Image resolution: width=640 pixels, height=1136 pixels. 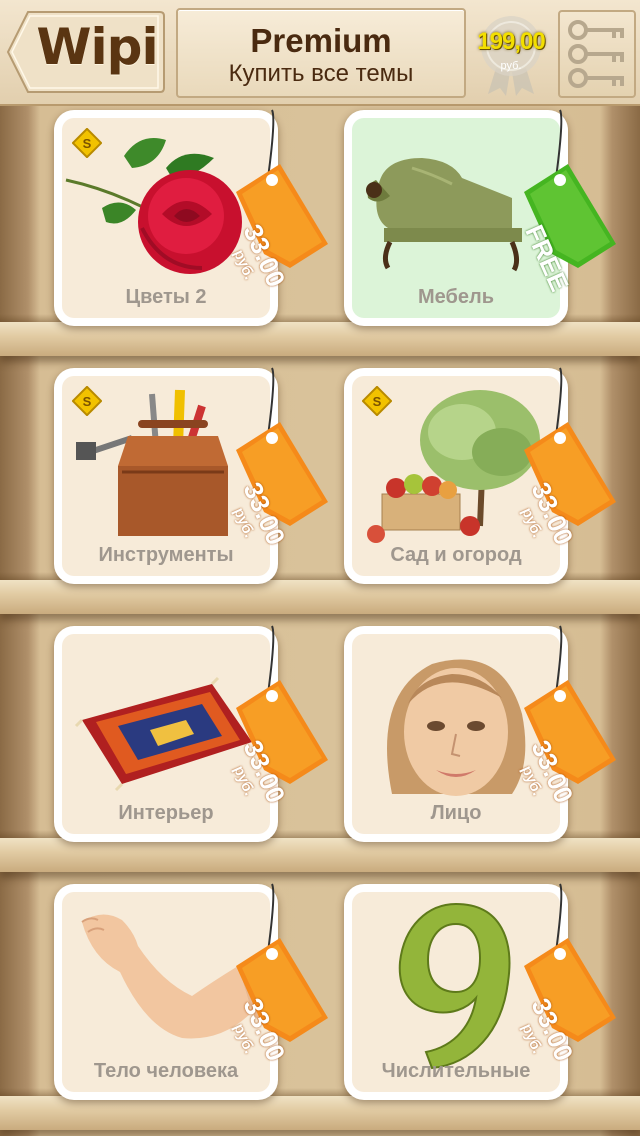 I want to click on theme-label: Числительные, so click(x=456, y=1071).